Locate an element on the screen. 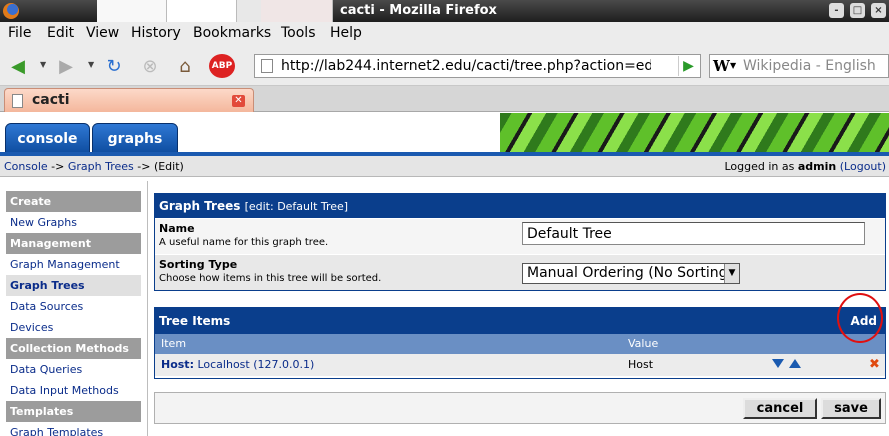  sorting-type-value: Manual Ordering (No Sorting) is located at coordinates (630, 273).